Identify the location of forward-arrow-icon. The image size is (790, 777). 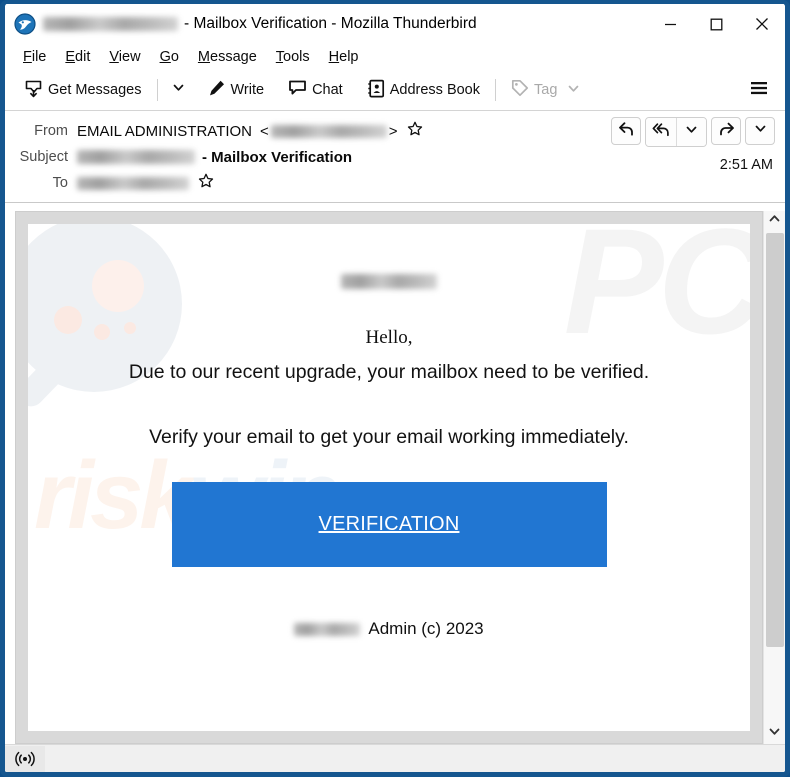
(726, 131).